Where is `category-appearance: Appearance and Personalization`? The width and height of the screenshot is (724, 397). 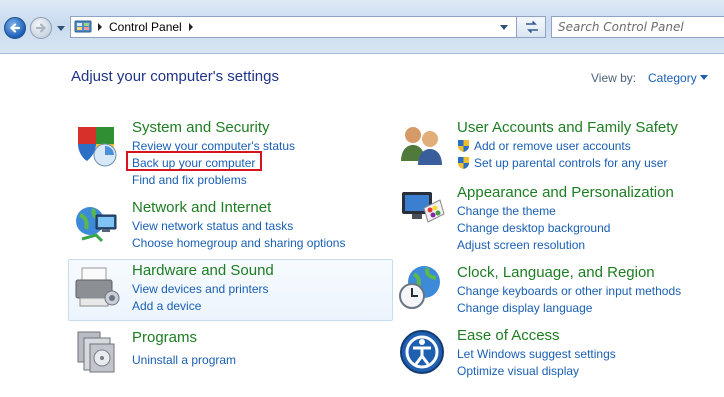
category-appearance: Appearance and Personalization is located at coordinates (565, 192).